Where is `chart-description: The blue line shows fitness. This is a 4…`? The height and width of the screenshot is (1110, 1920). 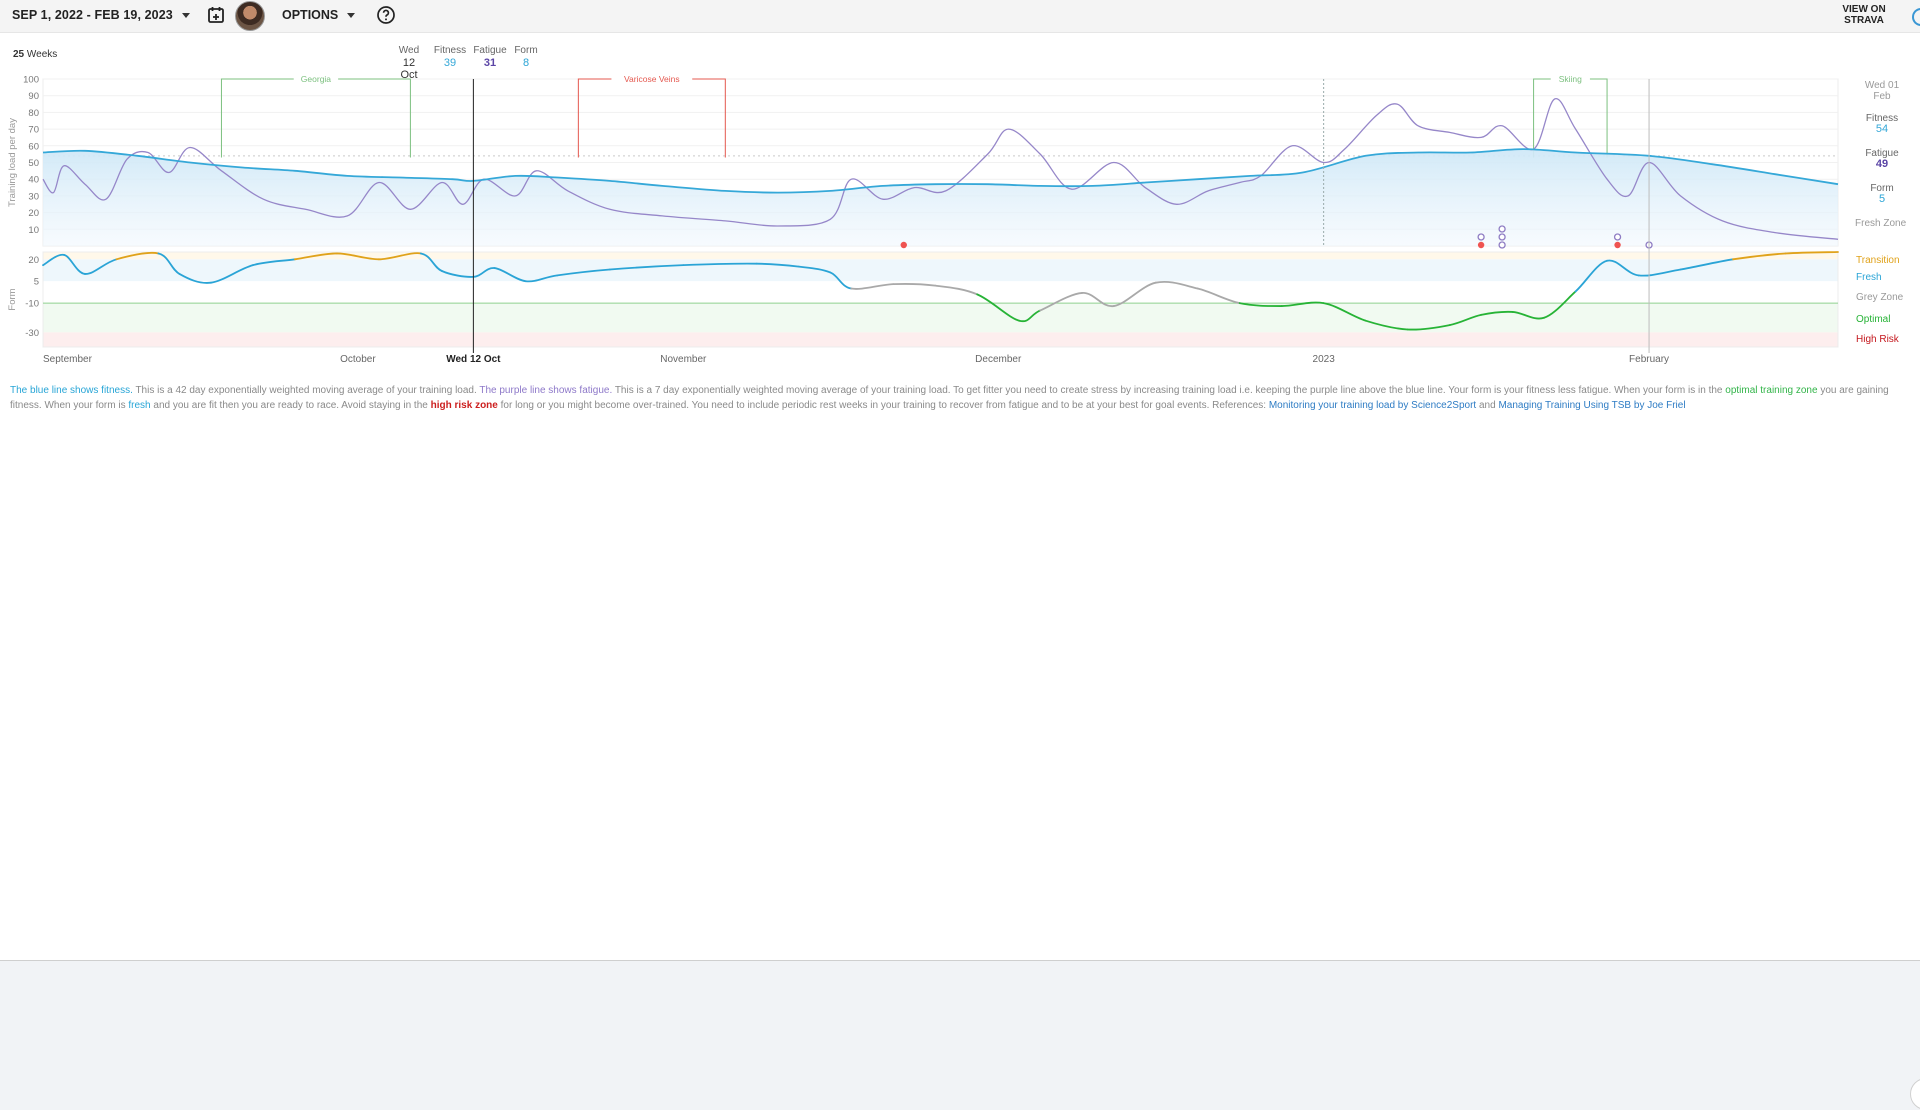
chart-description: The blue line shows fitness. This is a 4… is located at coordinates (957, 398).